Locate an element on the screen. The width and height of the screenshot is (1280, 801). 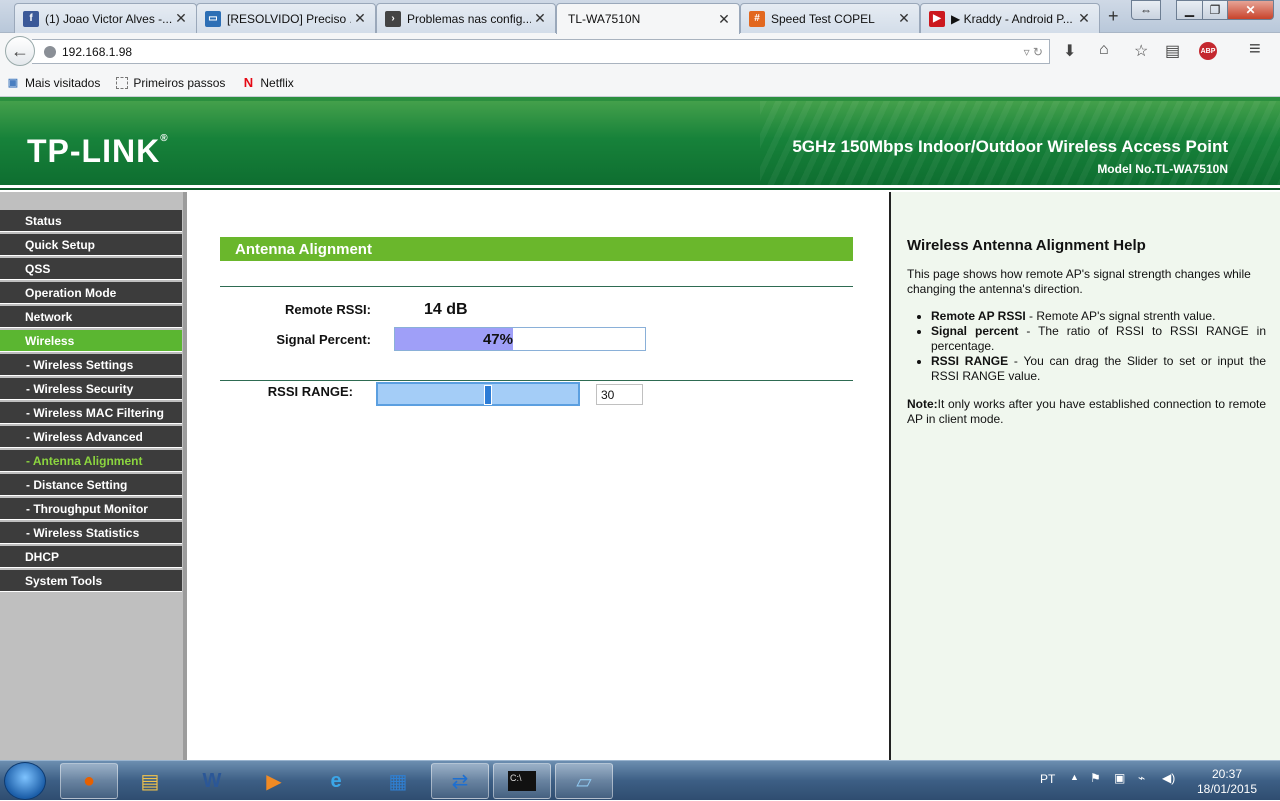
home-icon: ⌂ is located at coordinates (1104, 50).